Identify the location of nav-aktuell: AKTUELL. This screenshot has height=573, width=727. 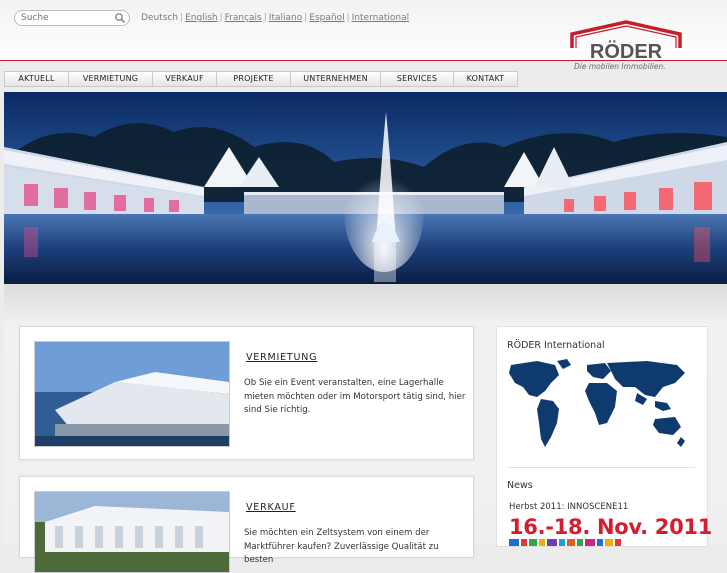
(37, 79).